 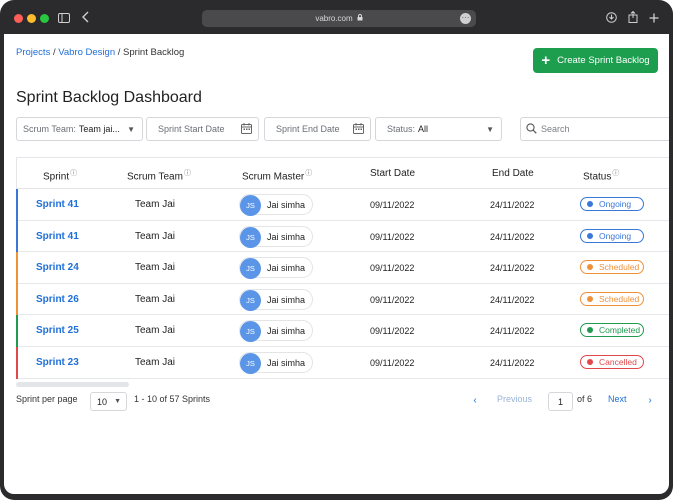 I want to click on status-badge: Ongoing, so click(x=612, y=235).